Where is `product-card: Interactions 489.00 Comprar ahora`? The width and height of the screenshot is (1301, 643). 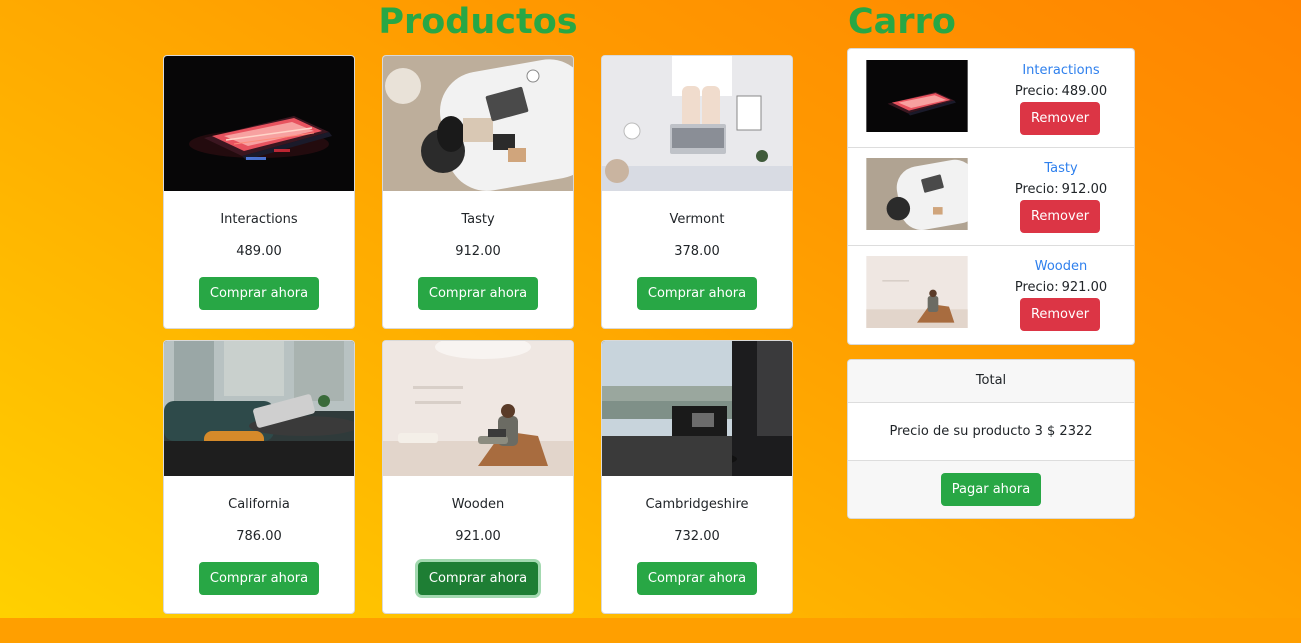
product-card: Interactions 489.00 Comprar ahora is located at coordinates (259, 192).